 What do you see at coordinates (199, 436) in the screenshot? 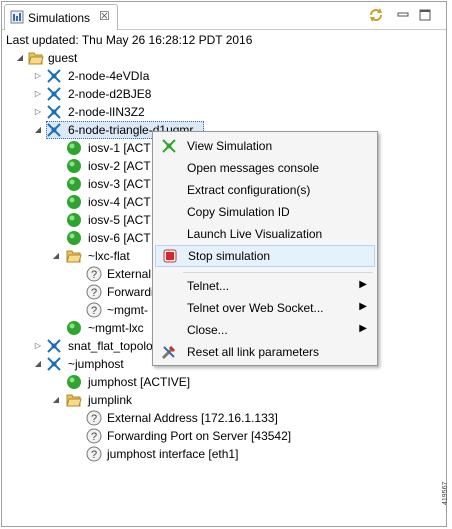
I see `tree-label: Forwarding Port on Server [43542]` at bounding box center [199, 436].